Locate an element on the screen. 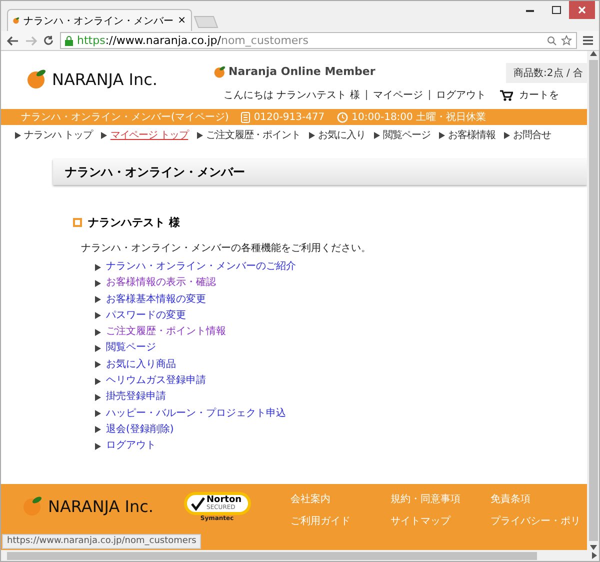 Image resolution: width=600 pixels, height=562 pixels. phone-icon is located at coordinates (245, 117).